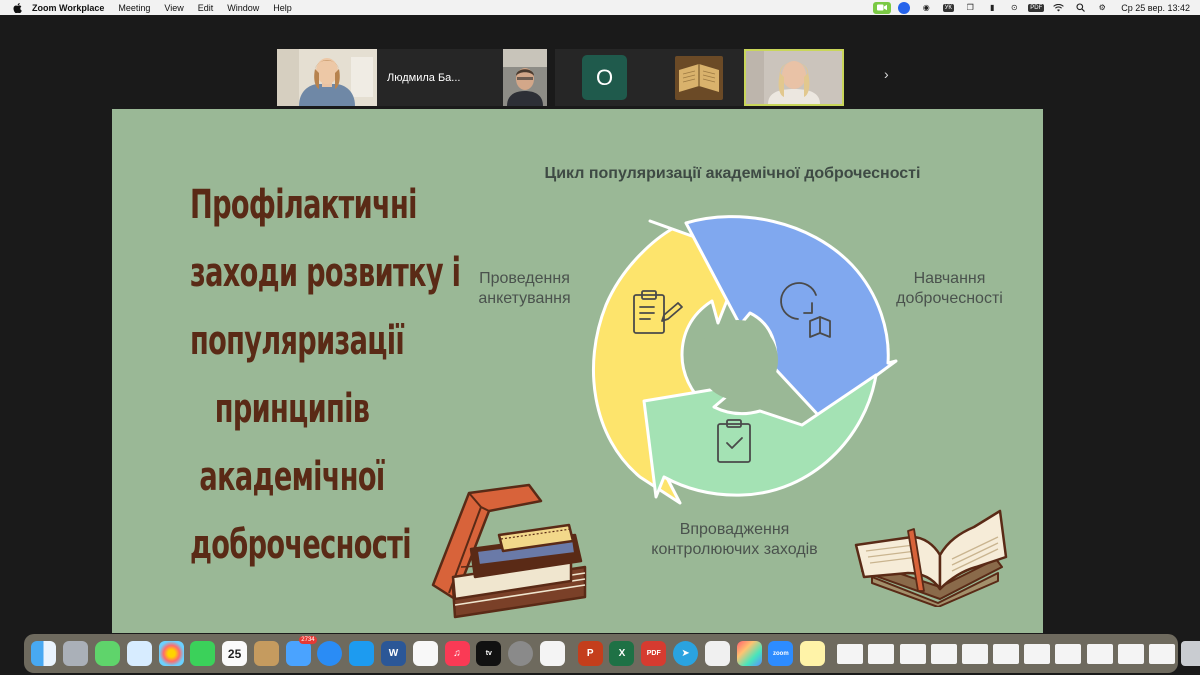 This screenshot has height=675, width=1200. I want to click on cycle-step-training-label: Навчання доброчесності, so click(949, 288).